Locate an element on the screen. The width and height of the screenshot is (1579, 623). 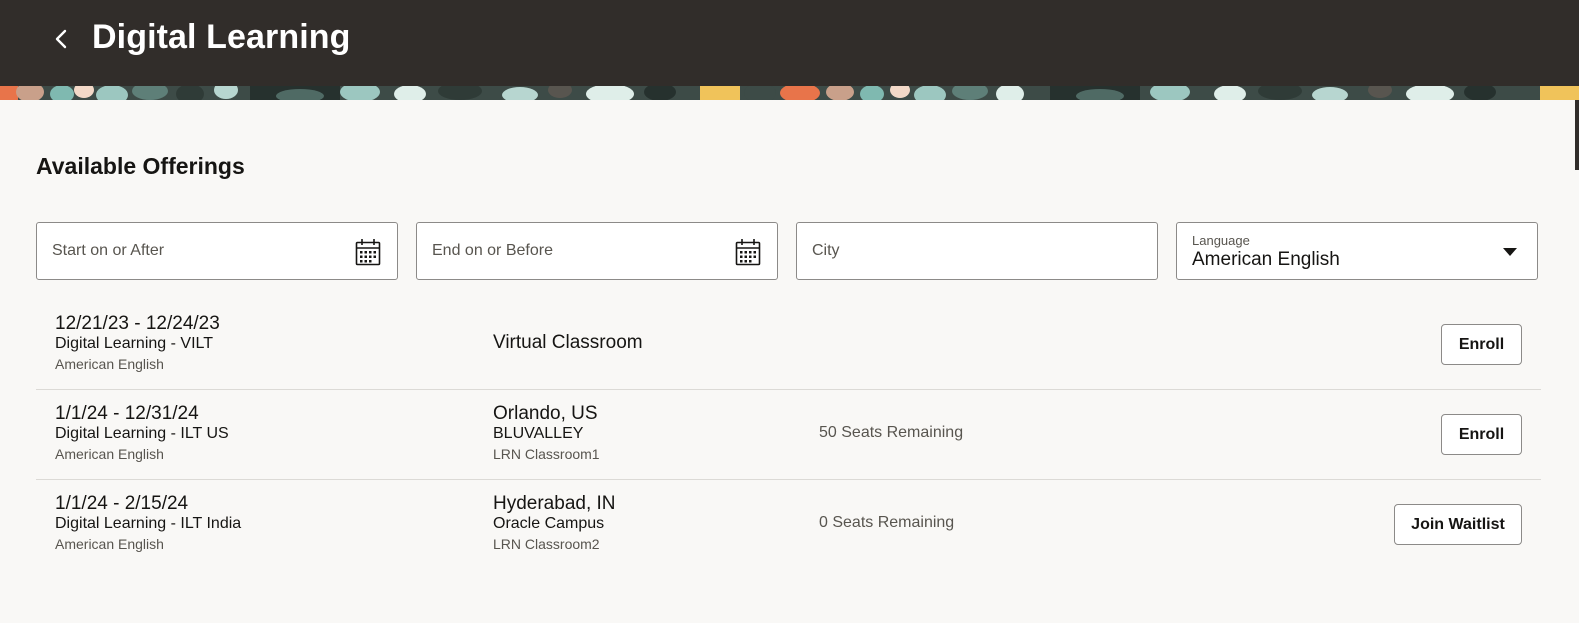
offering-dates: 1/1/24 - 12/31/24 is located at coordinates (127, 413).